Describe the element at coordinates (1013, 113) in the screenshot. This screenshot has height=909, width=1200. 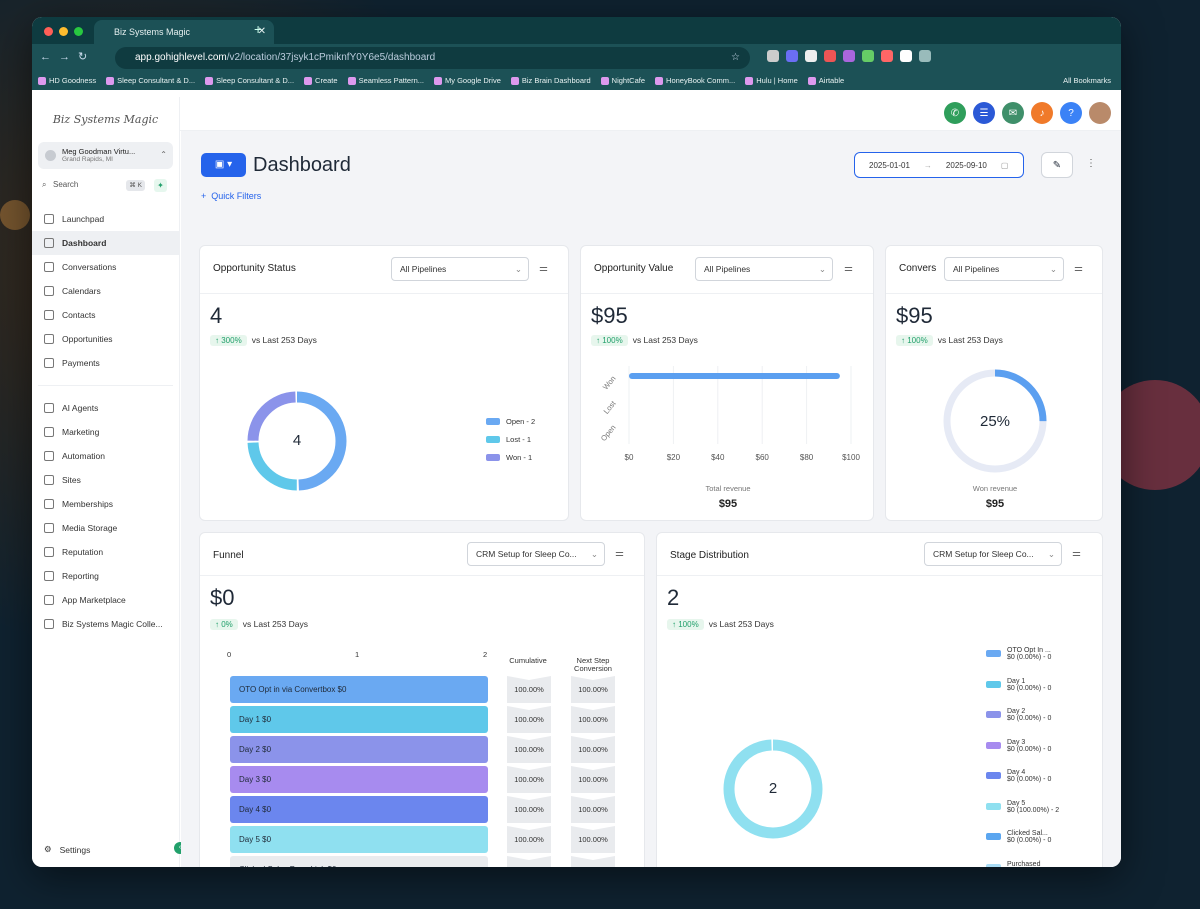
I see `megaphone-icon: ✉` at that location.